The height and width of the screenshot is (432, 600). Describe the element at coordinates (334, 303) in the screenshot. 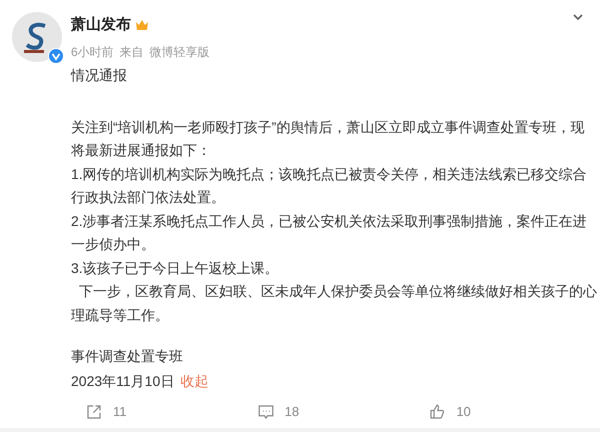

I see `post-paragraph: 下一步，区教育局、区妇联、区未成年人保护委员会等单位将继续做好相关孩子的心理疏导等工作。` at that location.